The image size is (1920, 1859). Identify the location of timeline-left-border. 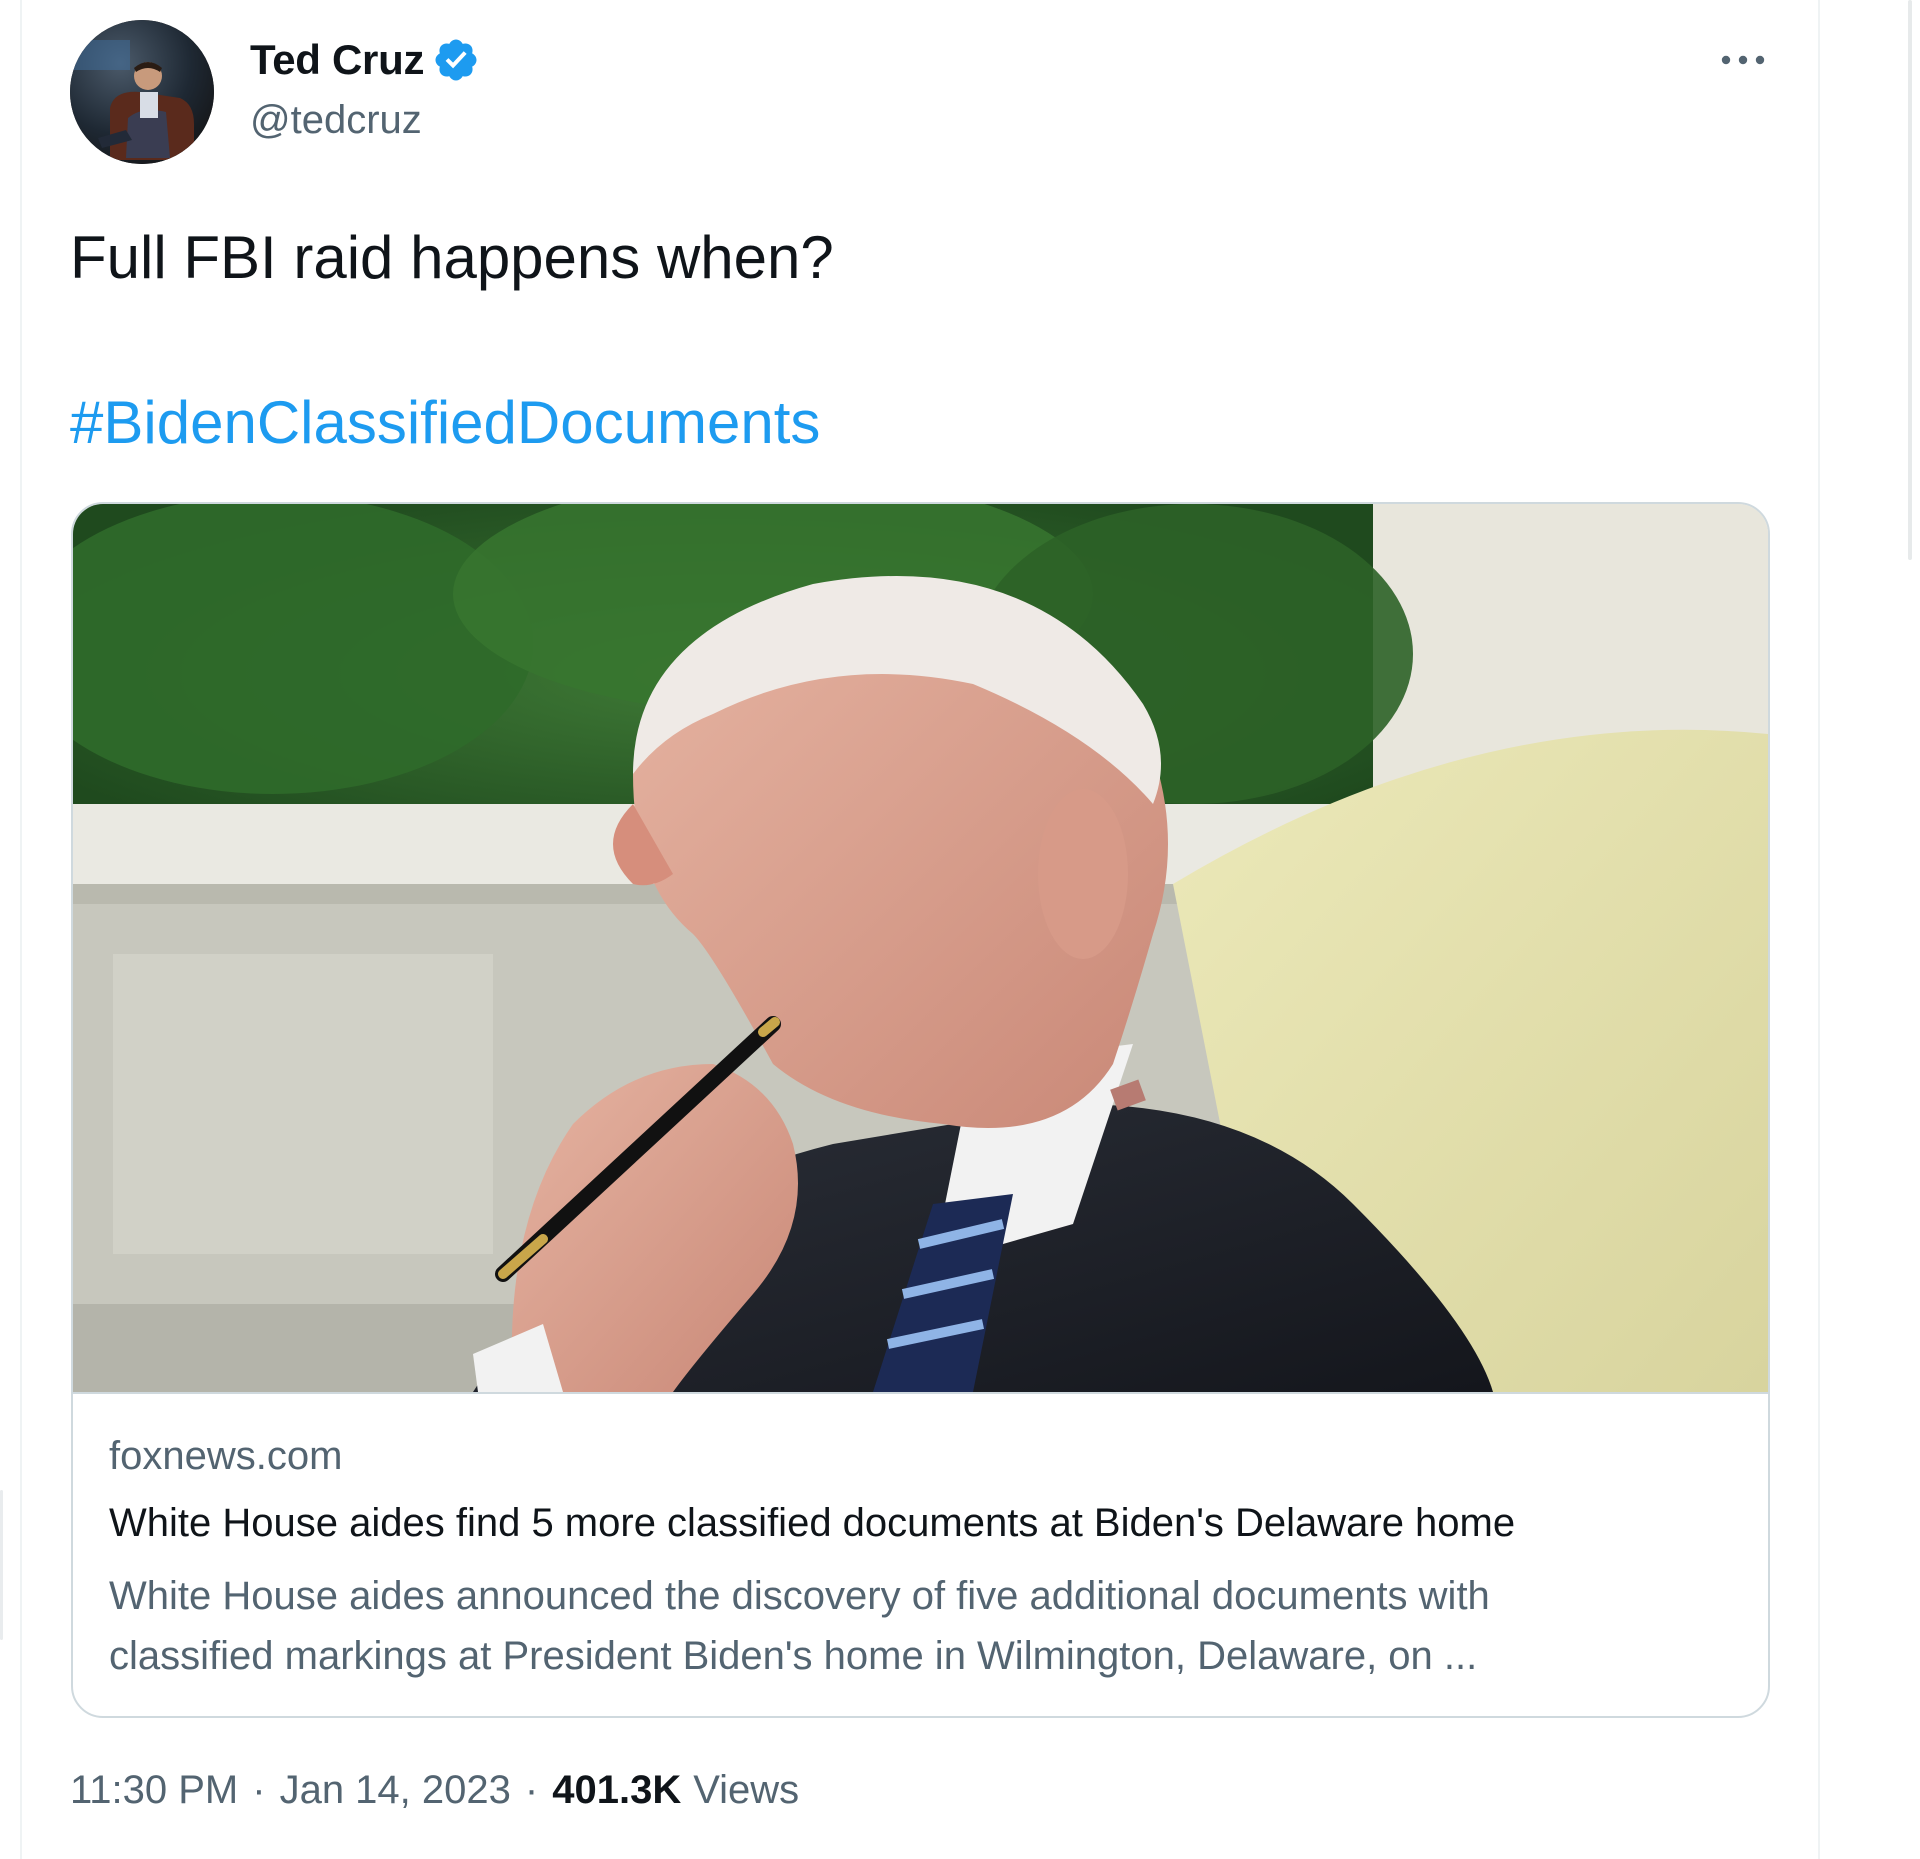
(21, 929).